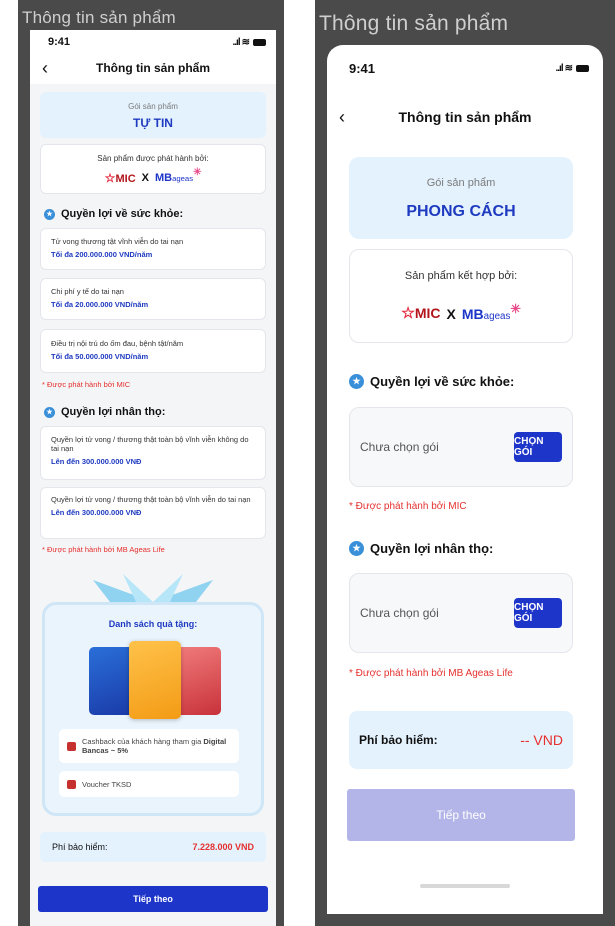 This screenshot has width=615, height=926. I want to click on benefit-value: Tối đa 20.000.000 VND/năm, so click(100, 304).